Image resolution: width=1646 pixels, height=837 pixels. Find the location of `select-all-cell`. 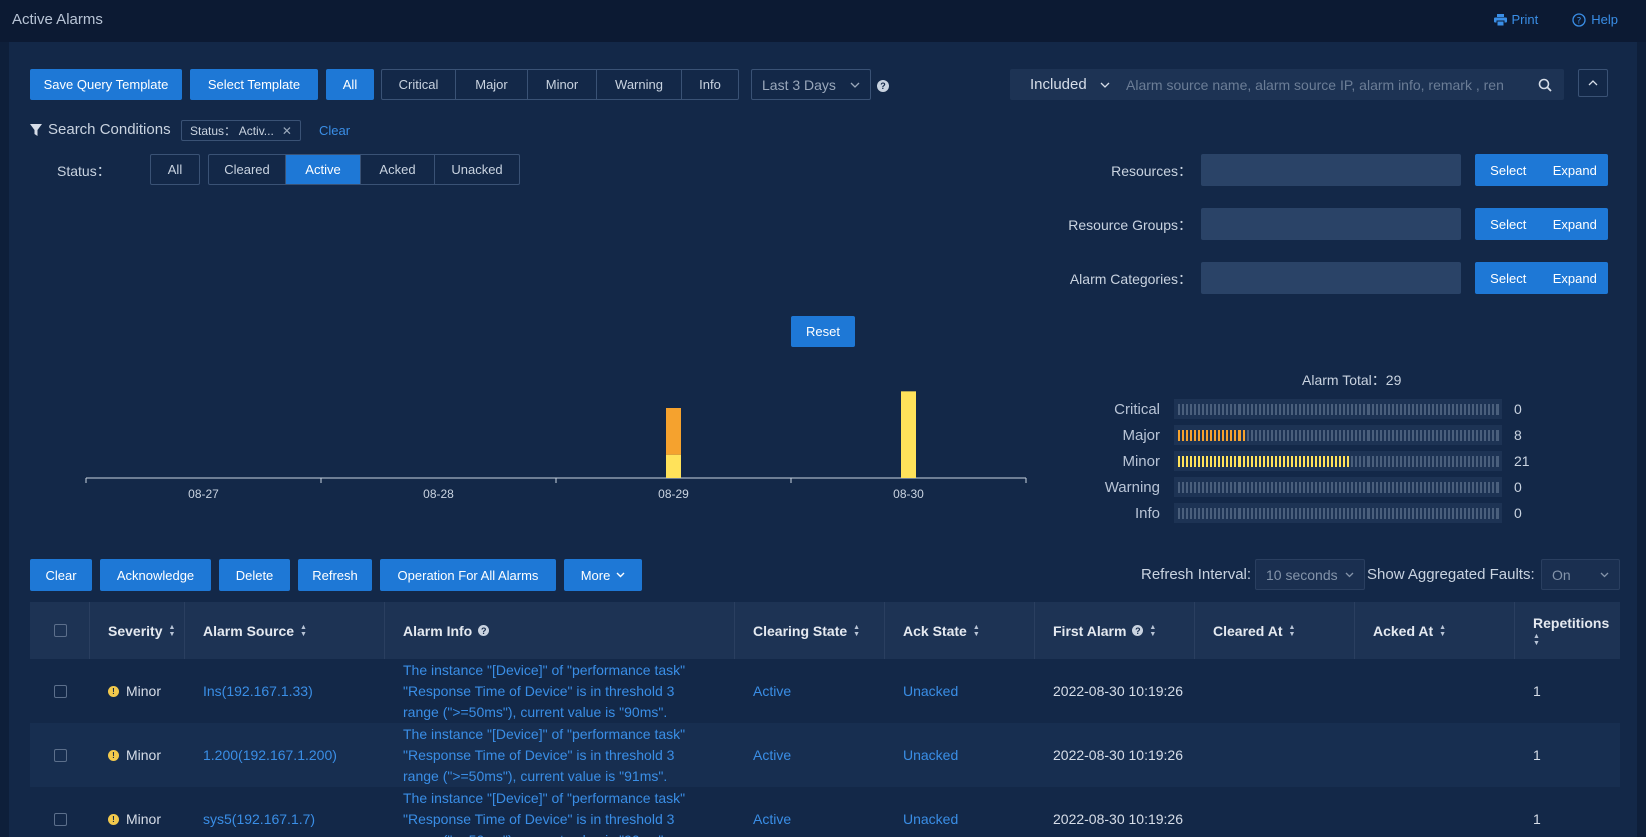

select-all-cell is located at coordinates (60, 630).